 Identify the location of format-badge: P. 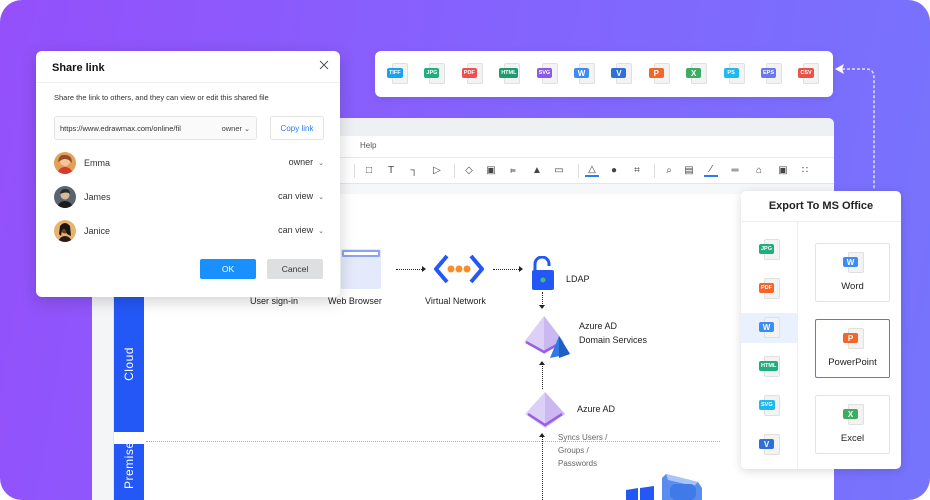
(656, 73).